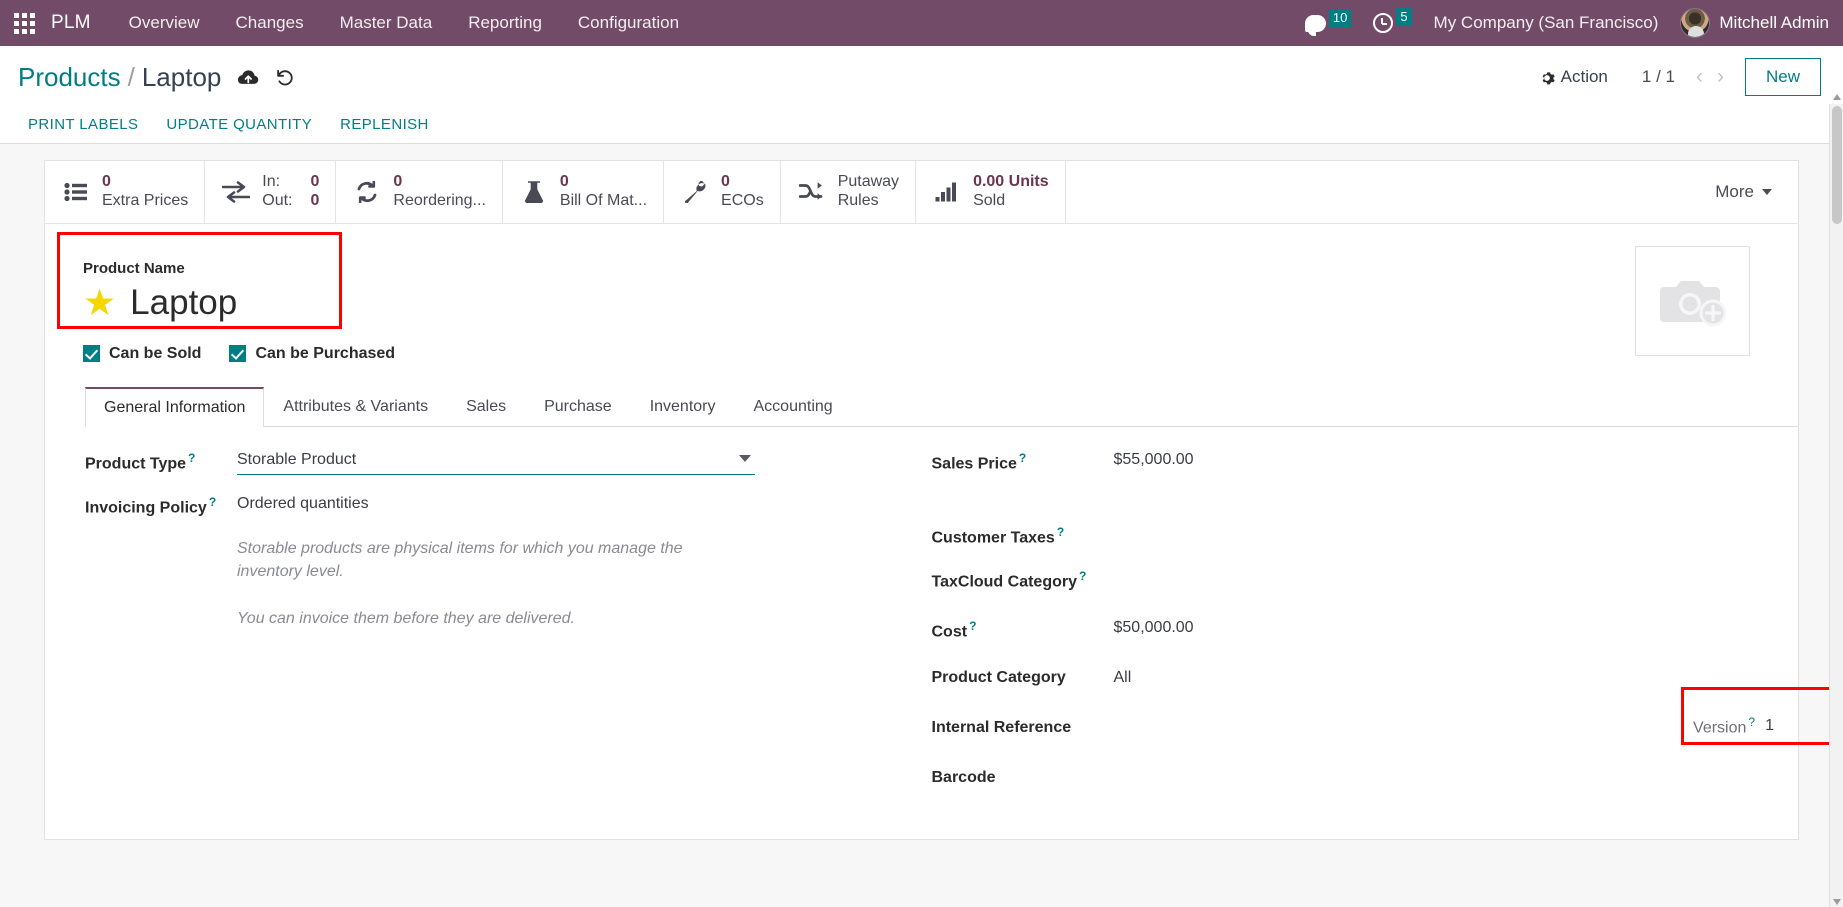  Describe the element at coordinates (1584, 76) in the screenshot. I see `action-label: Action` at that location.